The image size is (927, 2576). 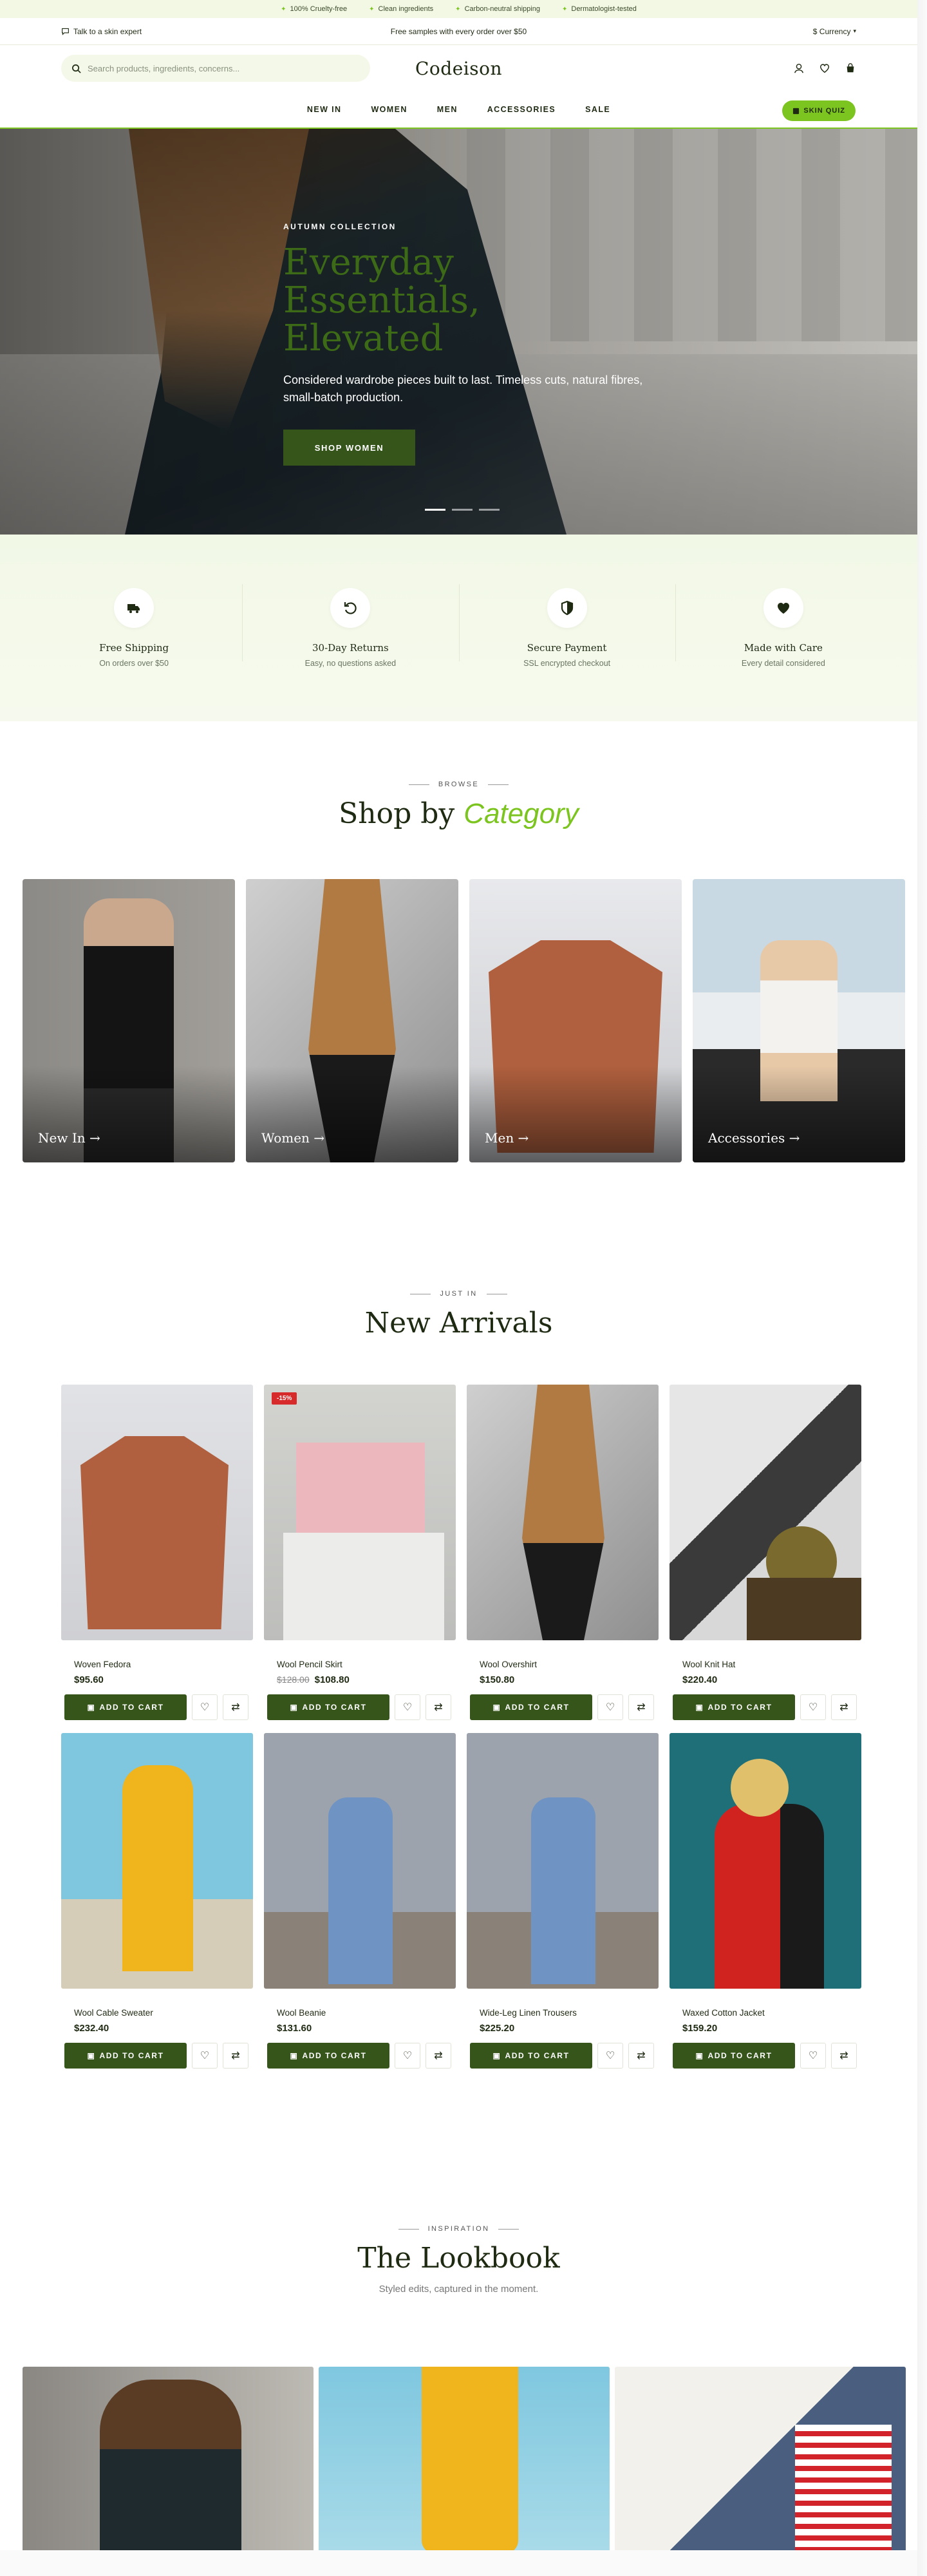 I want to click on chat-icon, so click(x=66, y=32).